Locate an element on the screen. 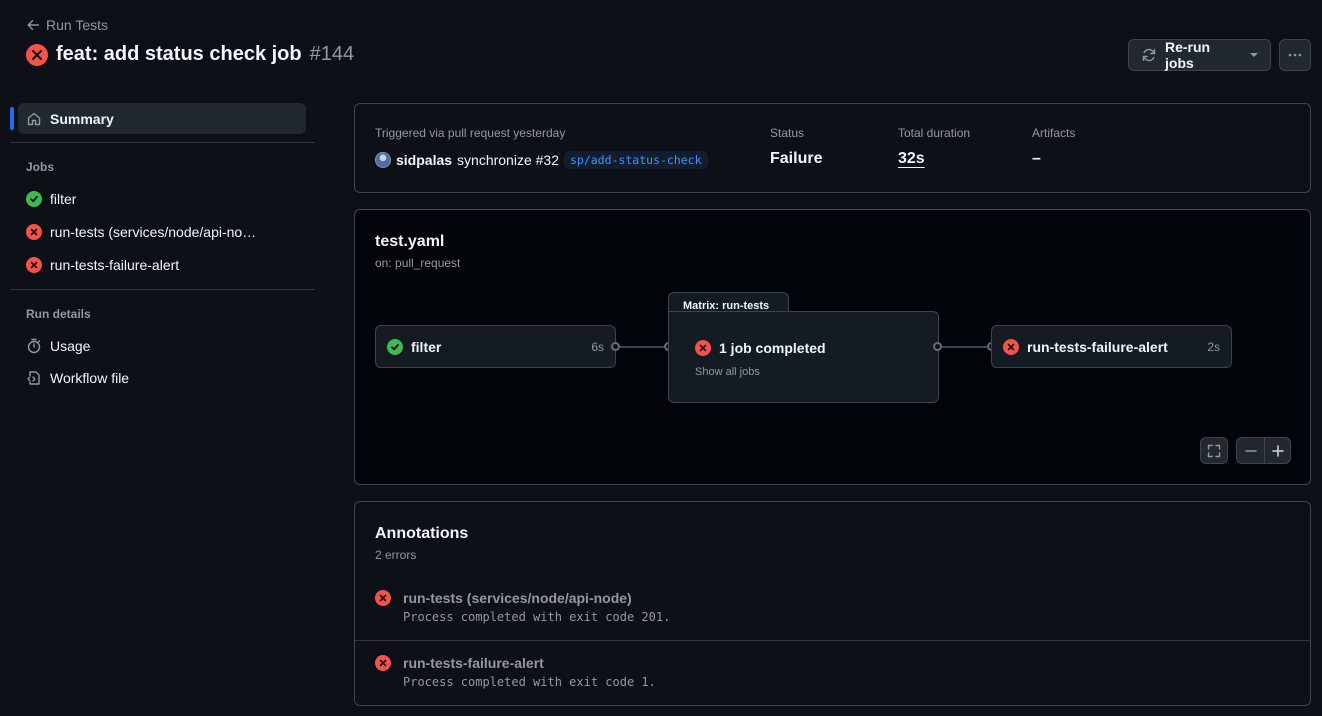 The image size is (1322, 716). sidebar-item-usage: Usage is located at coordinates (166, 346).